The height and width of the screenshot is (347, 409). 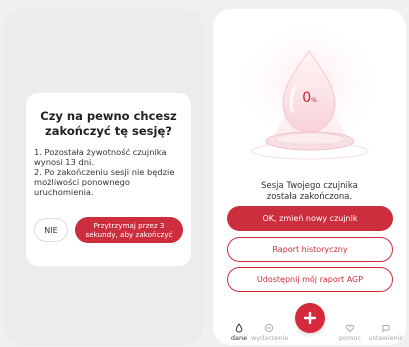 What do you see at coordinates (386, 338) in the screenshot?
I see `nav-label-ustawienie: ustawienie` at bounding box center [386, 338].